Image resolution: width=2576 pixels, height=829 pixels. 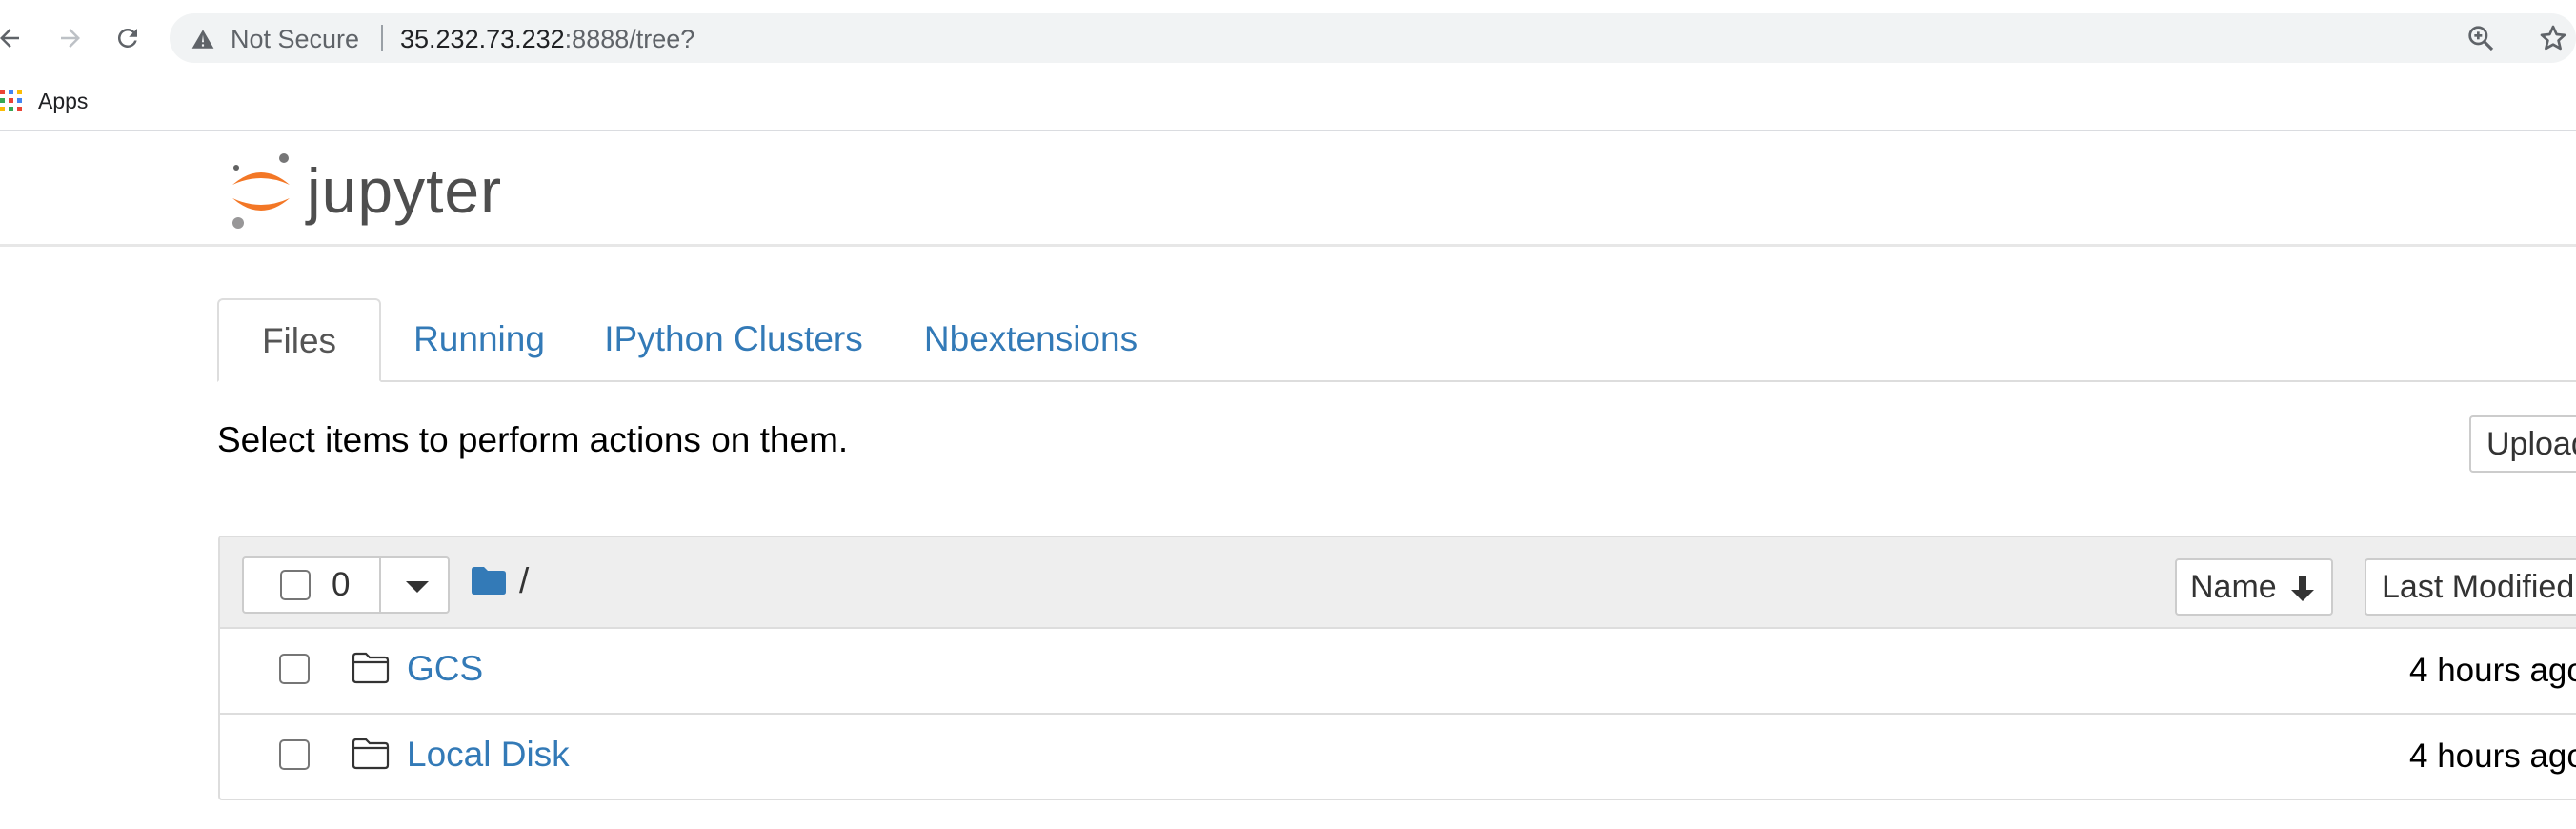 What do you see at coordinates (2470, 587) in the screenshot?
I see `sort-last-modified-button: Last Modified` at bounding box center [2470, 587].